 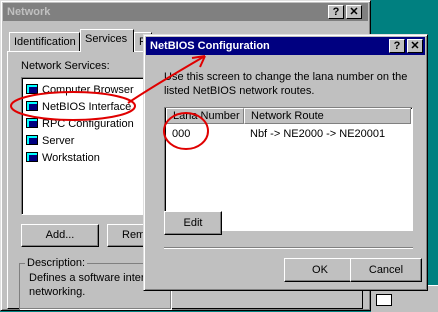 What do you see at coordinates (327, 116) in the screenshot?
I see `column-header-route: Network Route` at bounding box center [327, 116].